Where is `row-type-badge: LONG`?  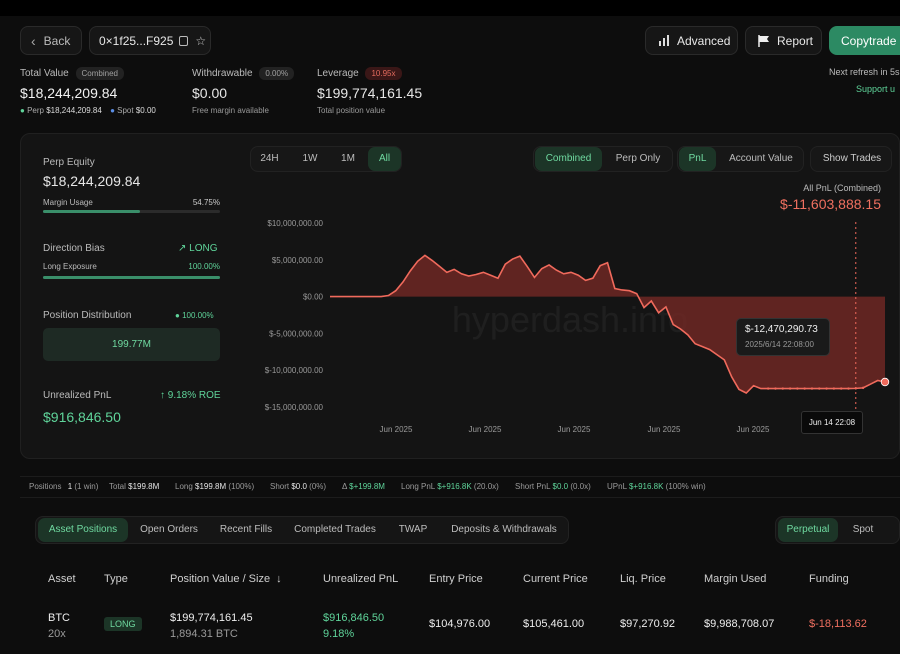
row-type-badge: LONG is located at coordinates (123, 624).